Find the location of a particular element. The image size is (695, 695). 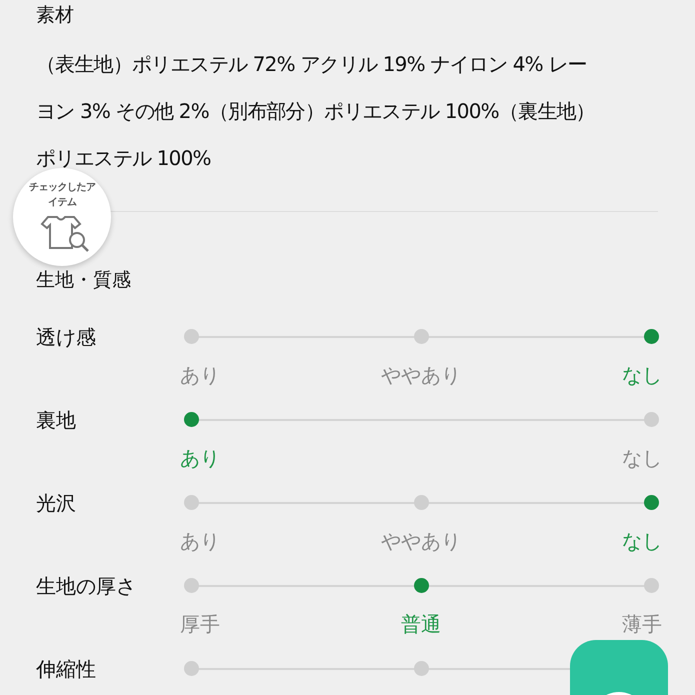

section-title: 生地・質感 is located at coordinates (84, 280).